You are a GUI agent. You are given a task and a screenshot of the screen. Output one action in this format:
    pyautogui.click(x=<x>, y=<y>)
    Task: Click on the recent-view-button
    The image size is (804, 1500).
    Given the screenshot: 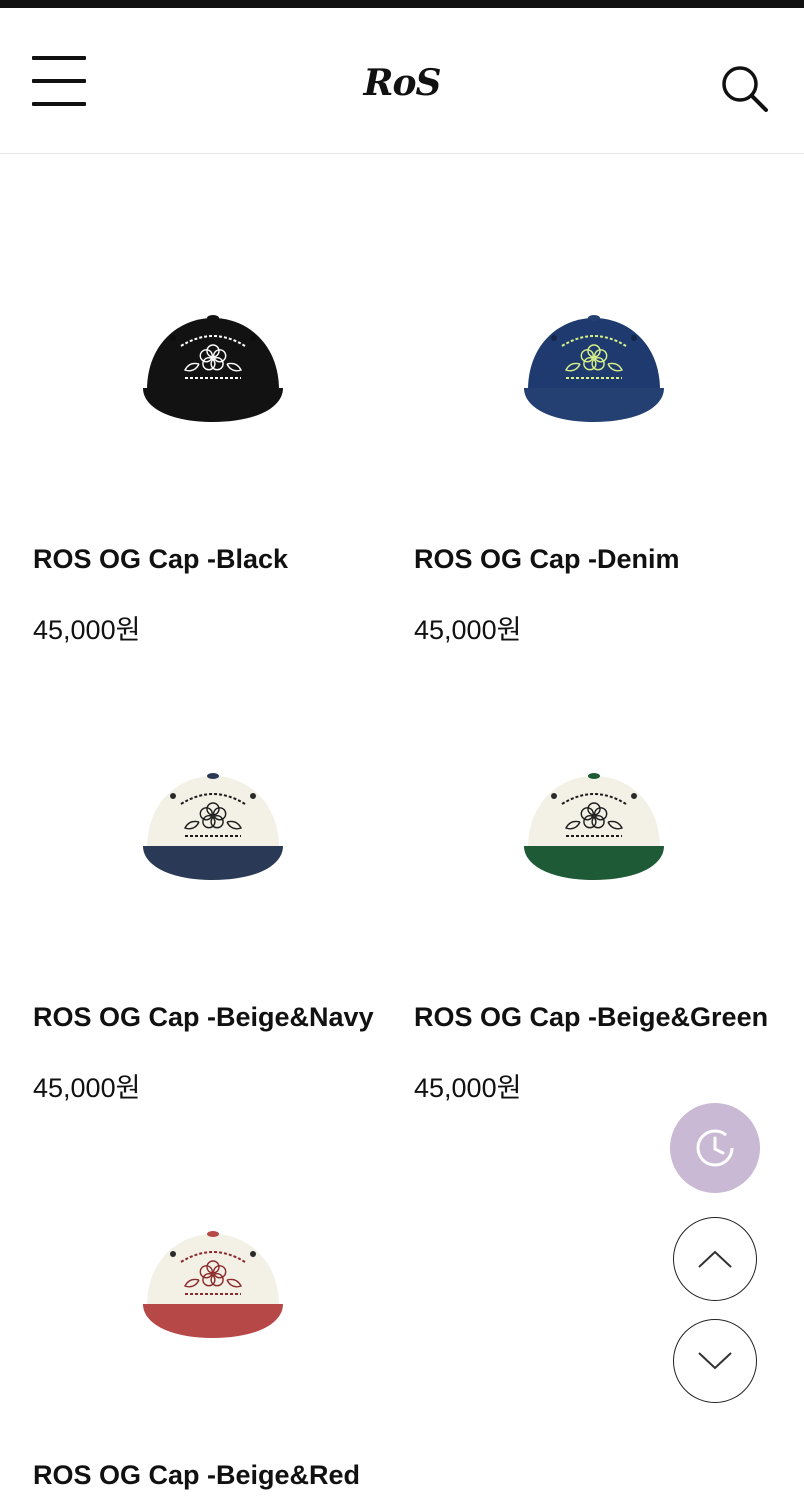 What is the action you would take?
    pyautogui.click(x=715, y=1148)
    